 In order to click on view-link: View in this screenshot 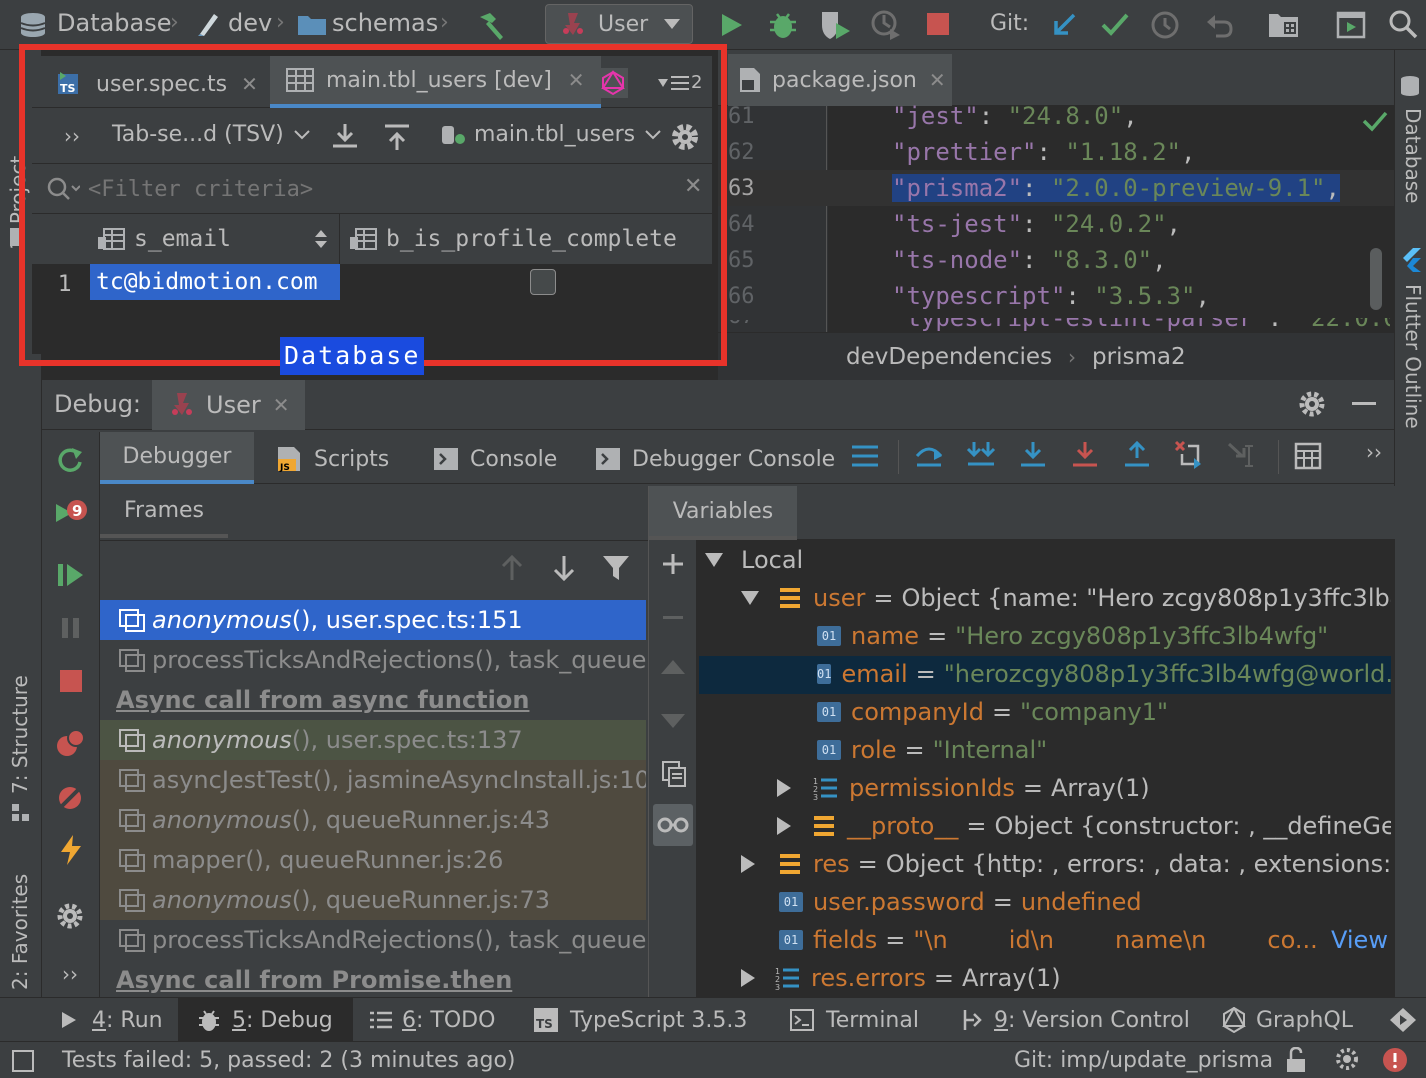, I will do `click(1357, 940)`.